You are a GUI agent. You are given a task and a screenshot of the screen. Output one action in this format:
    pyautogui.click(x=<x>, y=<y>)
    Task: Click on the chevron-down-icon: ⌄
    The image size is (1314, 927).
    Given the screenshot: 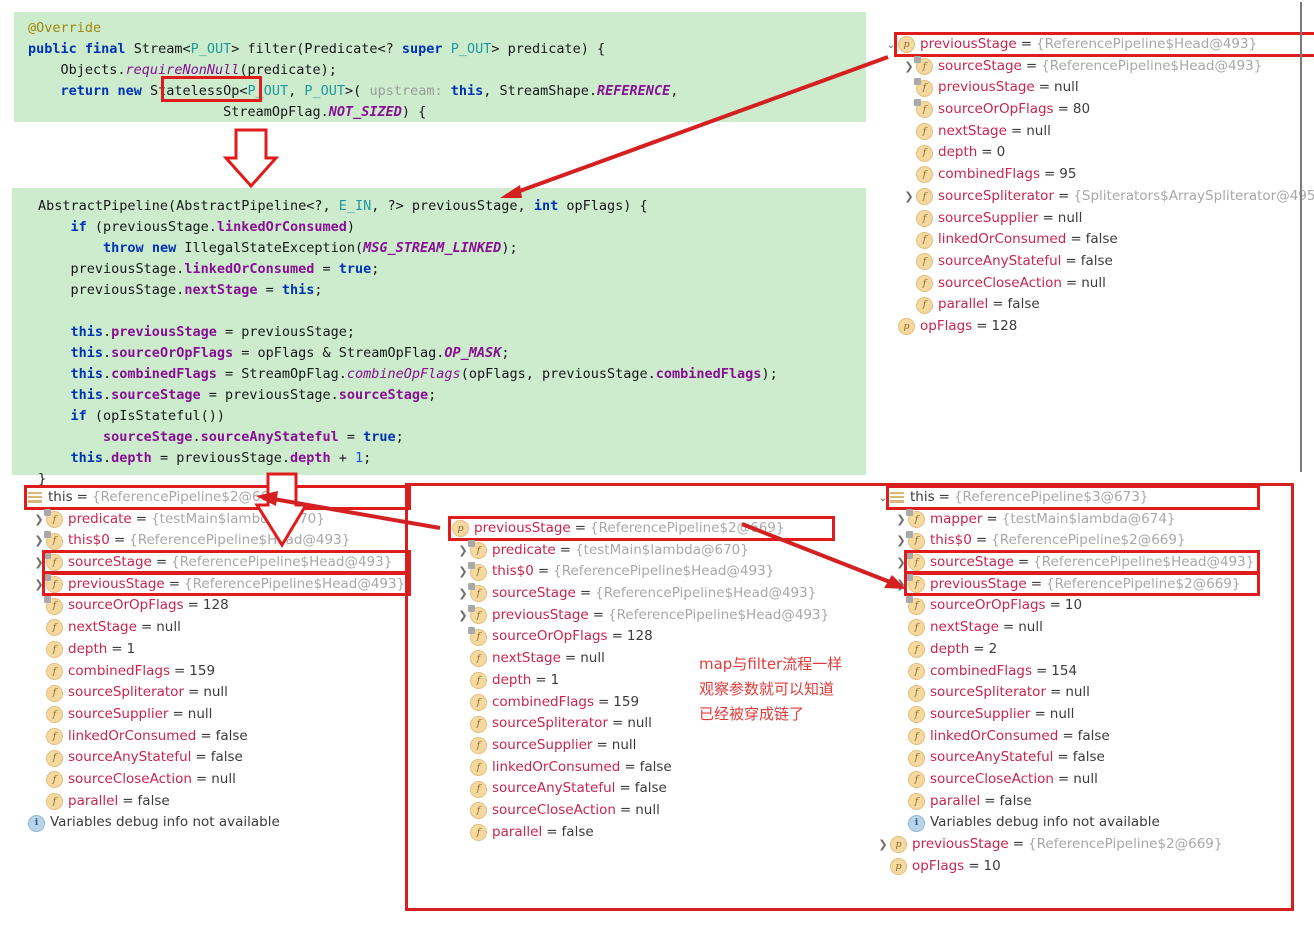 What is the action you would take?
    pyautogui.click(x=891, y=45)
    